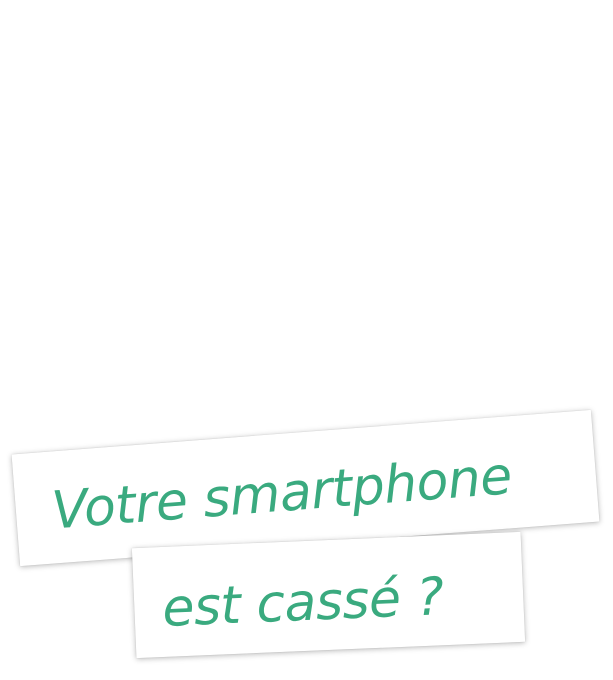 The width and height of the screenshot is (613, 680). What do you see at coordinates (281, 494) in the screenshot?
I see `headline-line-1: Votre smartphone` at bounding box center [281, 494].